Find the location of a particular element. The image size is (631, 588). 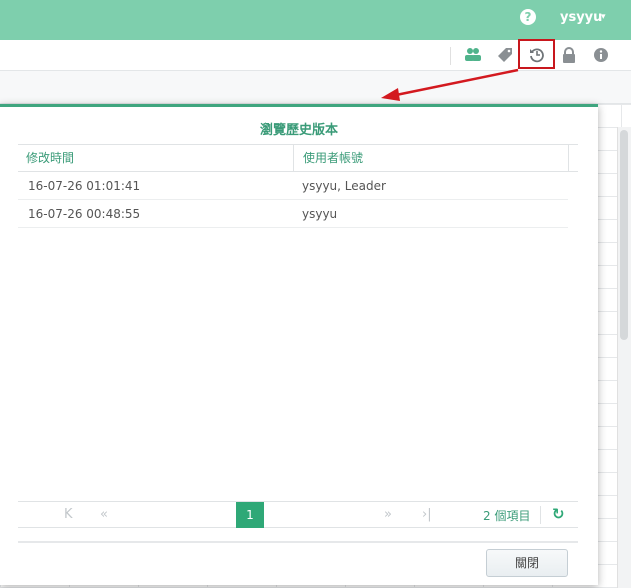

column-spacer is located at coordinates (573, 158).